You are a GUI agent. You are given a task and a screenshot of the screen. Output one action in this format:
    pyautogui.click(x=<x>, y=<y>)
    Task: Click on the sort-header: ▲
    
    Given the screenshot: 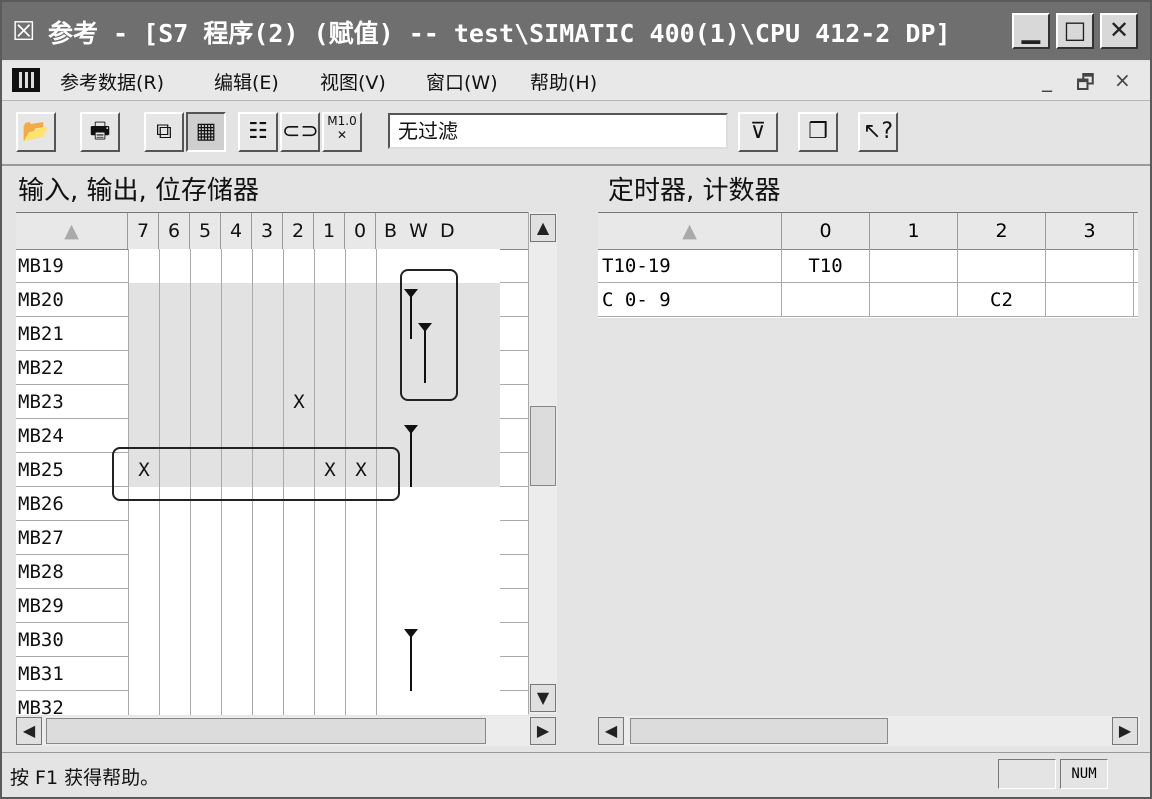 What is the action you would take?
    pyautogui.click(x=690, y=231)
    